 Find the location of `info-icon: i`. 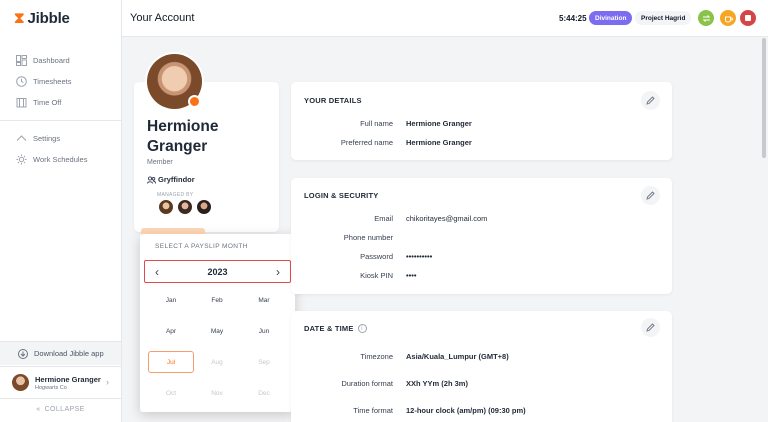

info-icon: i is located at coordinates (362, 328).